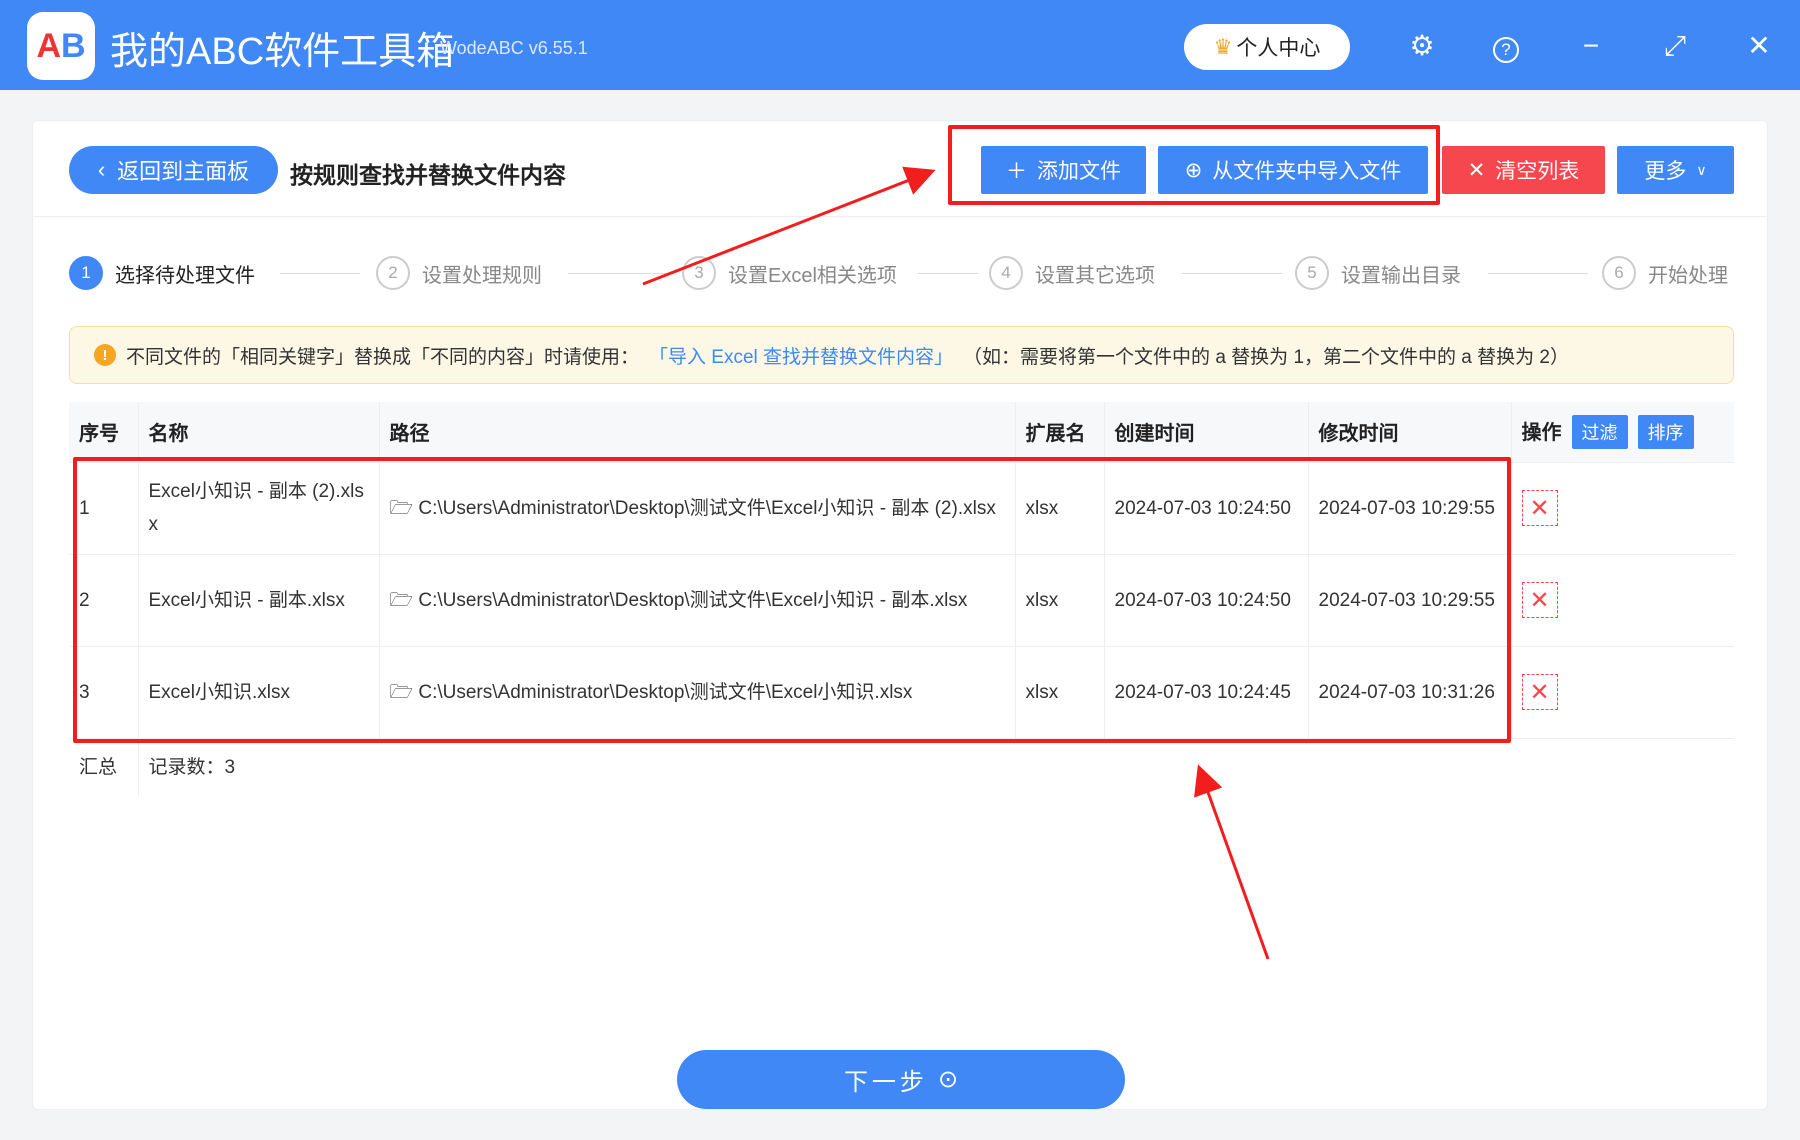 The width and height of the screenshot is (1800, 1140). What do you see at coordinates (1206, 432) in the screenshot?
I see `col-created: 创建时间` at bounding box center [1206, 432].